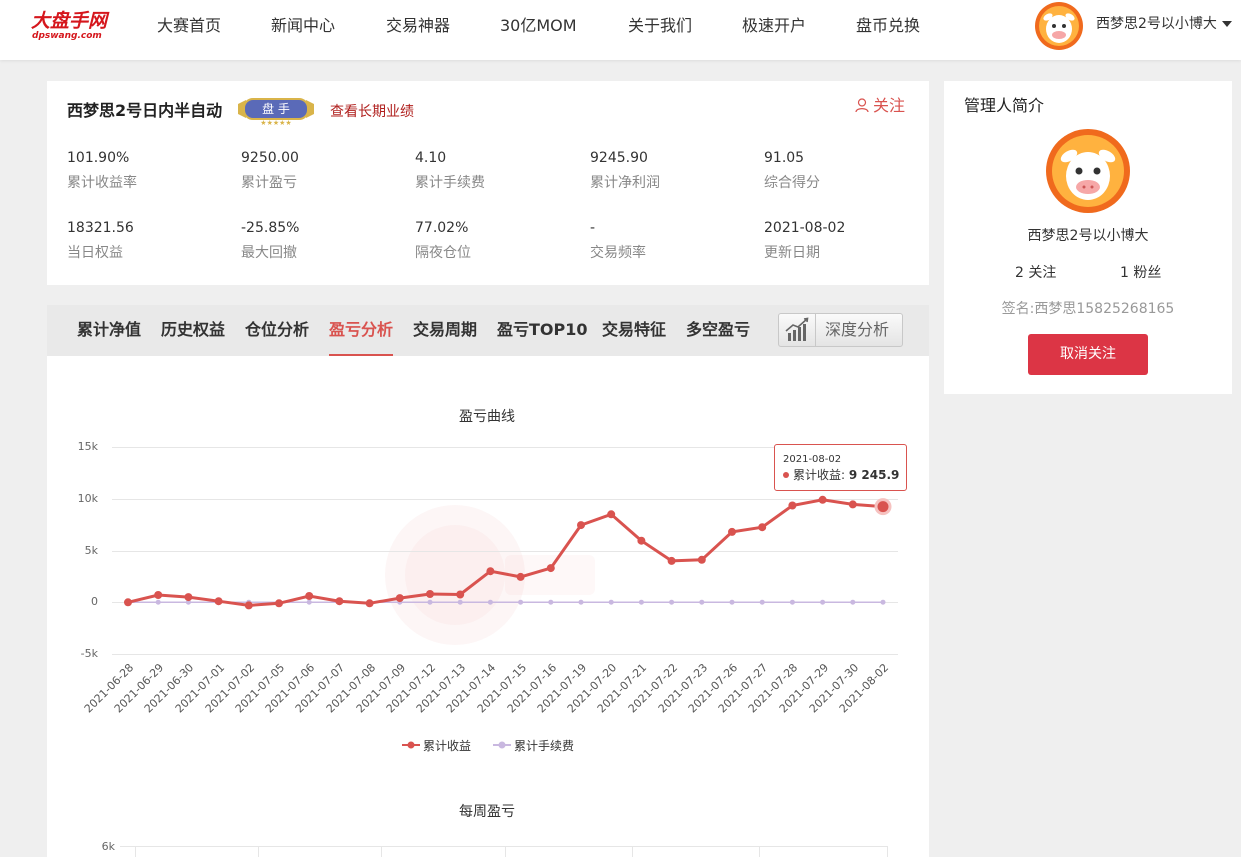 Image resolution: width=1241 pixels, height=857 pixels. What do you see at coordinates (1088, 171) in the screenshot?
I see `manager-avatar` at bounding box center [1088, 171].